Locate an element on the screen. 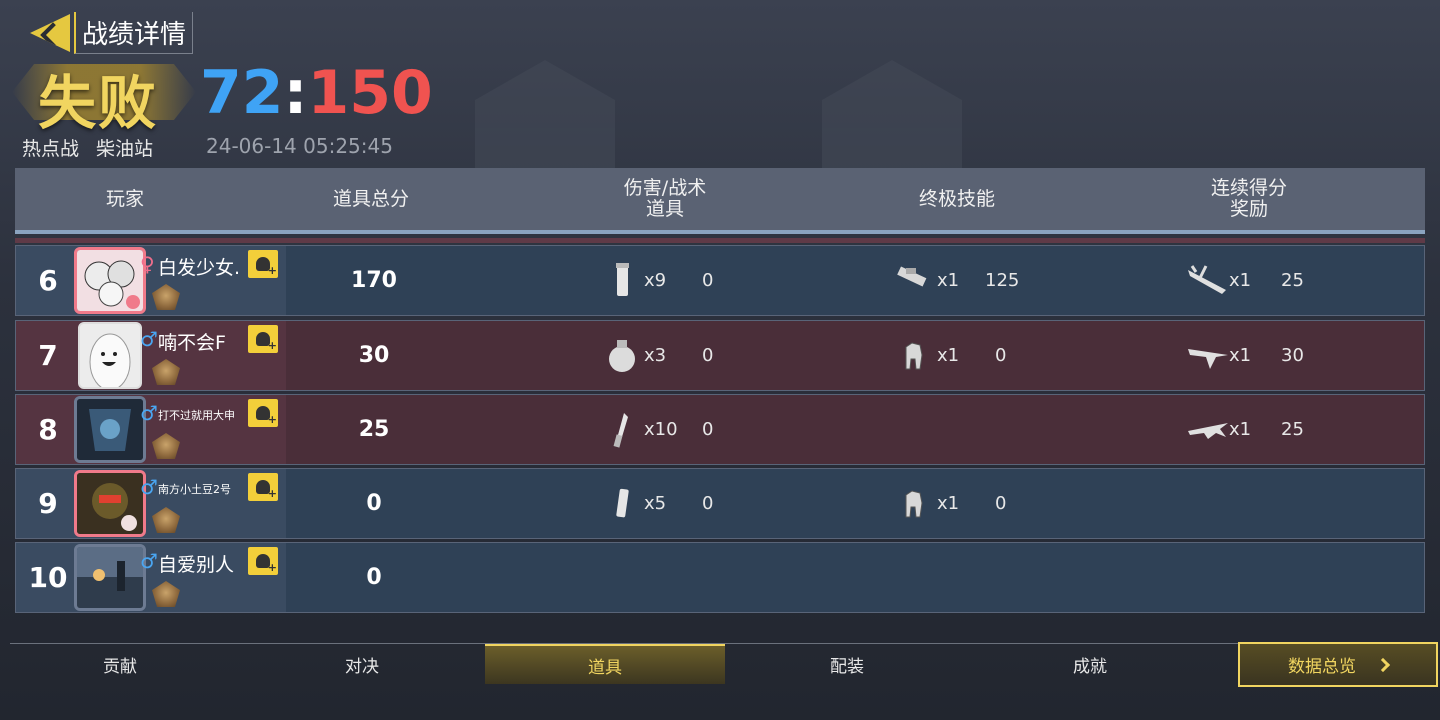 This screenshot has width=1440, height=720. jet-streak-icon is located at coordinates (1208, 431).